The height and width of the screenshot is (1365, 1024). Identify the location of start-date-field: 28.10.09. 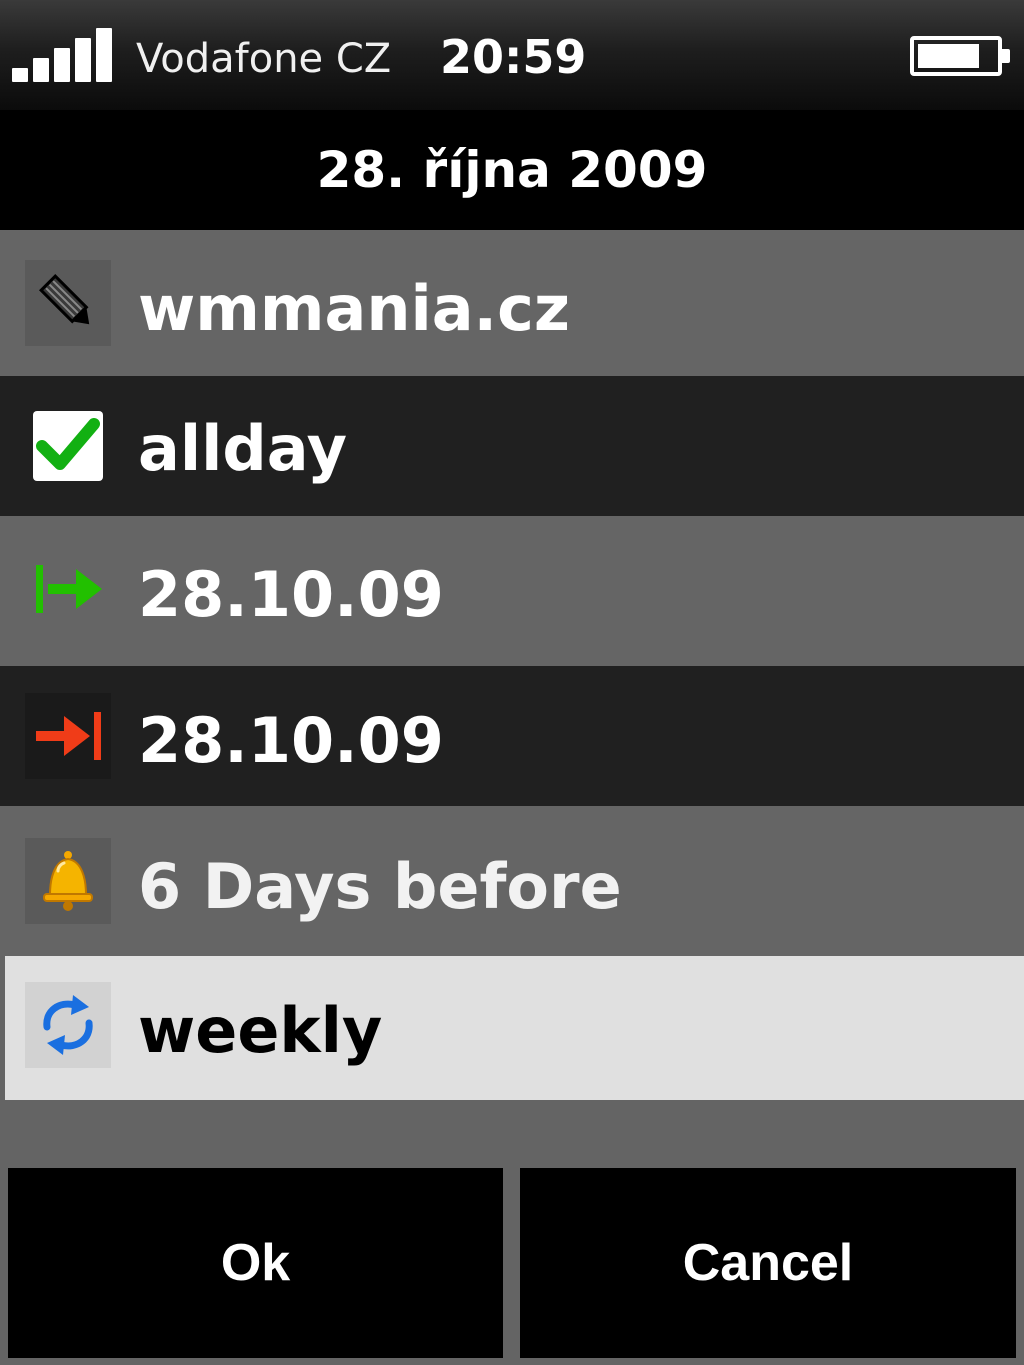
(512, 591).